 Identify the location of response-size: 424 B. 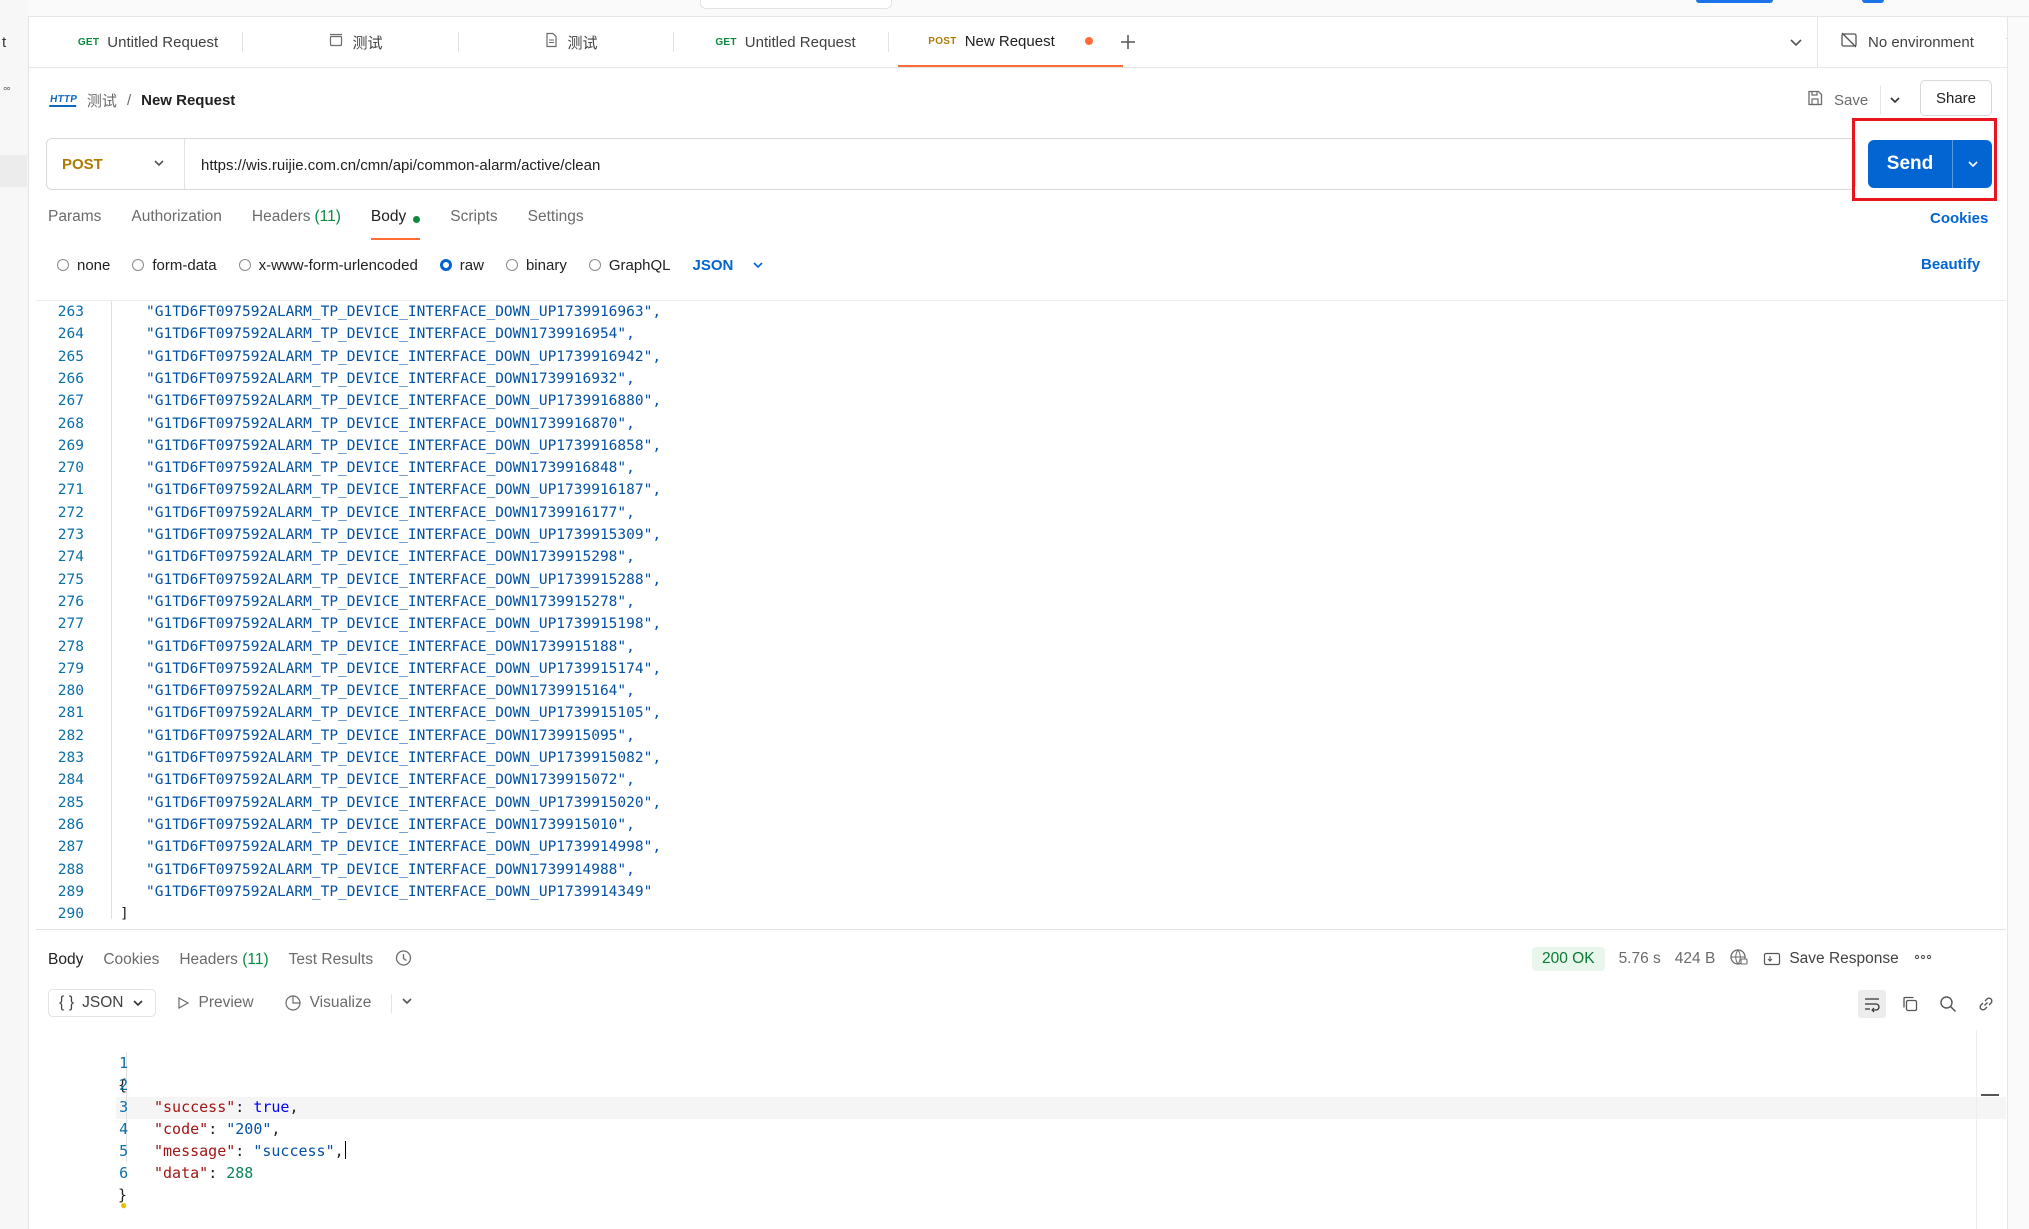
(1695, 959).